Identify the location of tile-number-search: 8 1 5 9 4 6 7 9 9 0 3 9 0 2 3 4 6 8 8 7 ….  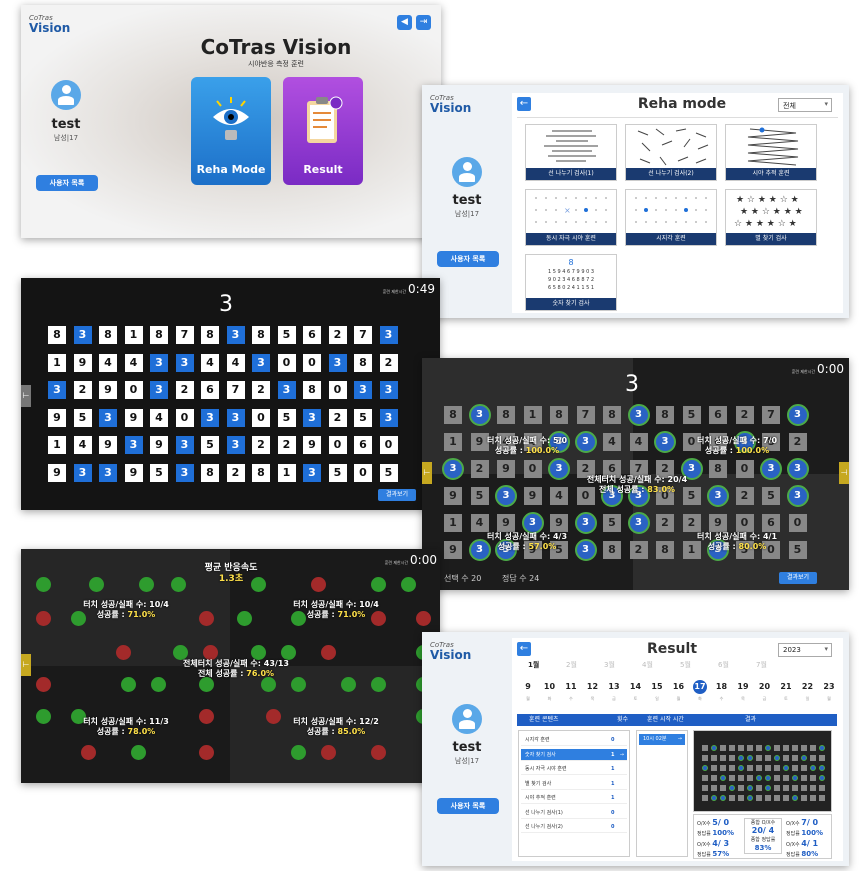
(571, 282).